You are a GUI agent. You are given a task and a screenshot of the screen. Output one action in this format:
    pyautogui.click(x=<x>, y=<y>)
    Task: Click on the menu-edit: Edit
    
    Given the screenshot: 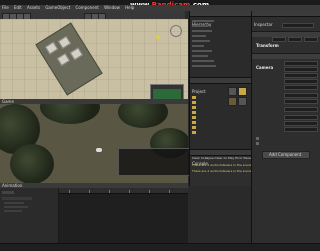 What is the action you would take?
    pyautogui.click(x=18, y=7)
    